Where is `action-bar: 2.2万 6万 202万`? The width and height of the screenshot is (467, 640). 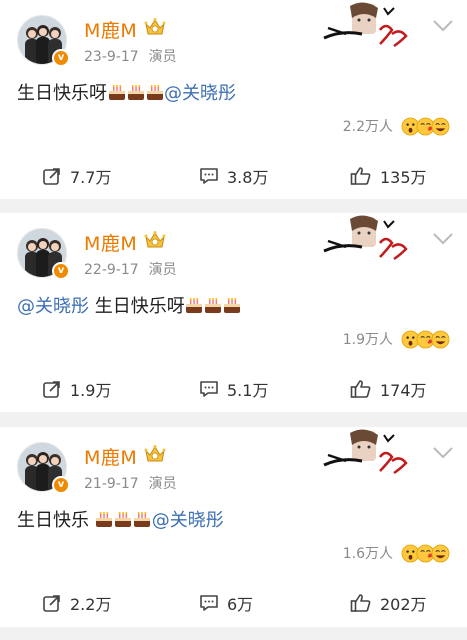
action-bar: 2.2万 6万 202万 is located at coordinates (233, 603).